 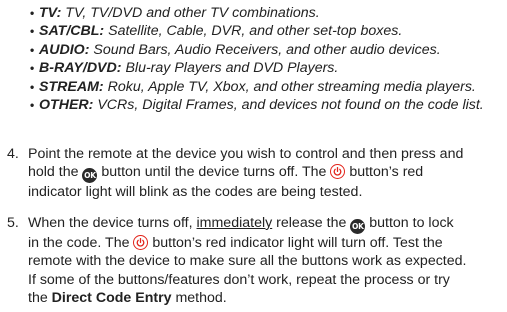 What do you see at coordinates (384, 172) in the screenshot?
I see `step-text: button’s red` at bounding box center [384, 172].